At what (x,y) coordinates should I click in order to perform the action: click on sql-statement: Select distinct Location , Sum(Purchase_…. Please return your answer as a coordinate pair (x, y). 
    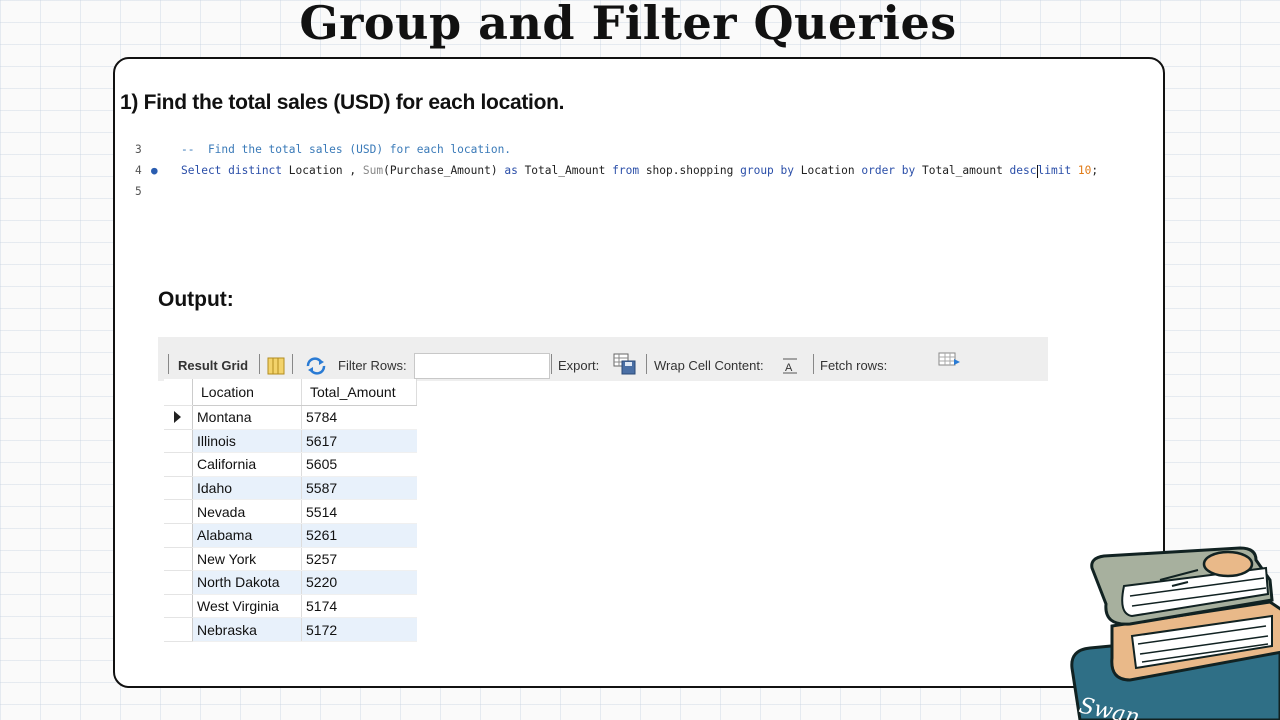
    Looking at the image, I should click on (639, 170).